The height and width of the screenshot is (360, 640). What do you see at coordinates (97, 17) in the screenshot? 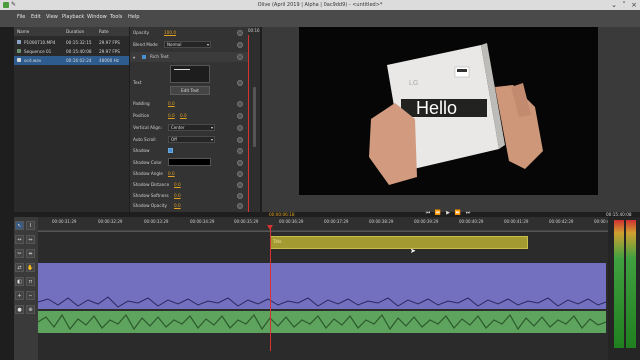
I see `menu-window: Window` at bounding box center [97, 17].